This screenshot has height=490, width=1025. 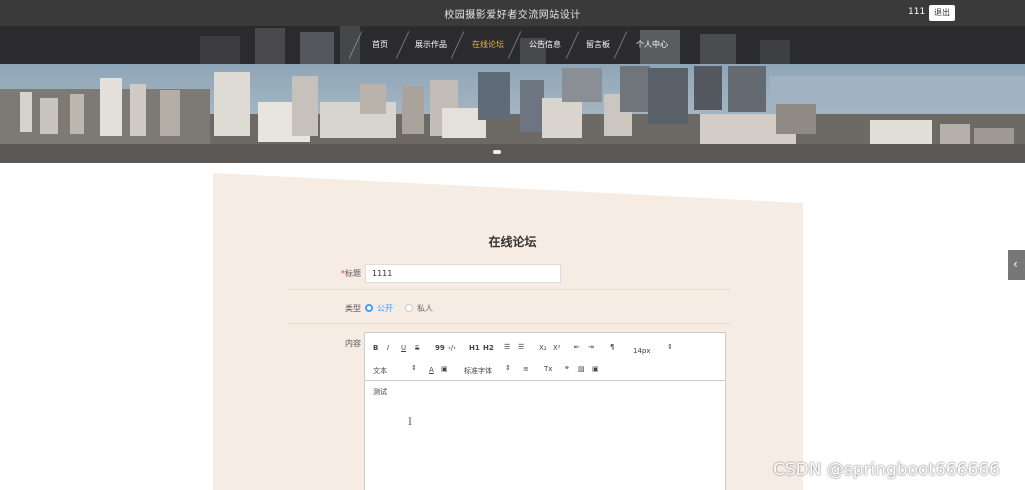 What do you see at coordinates (886, 470) in the screenshot?
I see `watermark: CSDN @springboot666666` at bounding box center [886, 470].